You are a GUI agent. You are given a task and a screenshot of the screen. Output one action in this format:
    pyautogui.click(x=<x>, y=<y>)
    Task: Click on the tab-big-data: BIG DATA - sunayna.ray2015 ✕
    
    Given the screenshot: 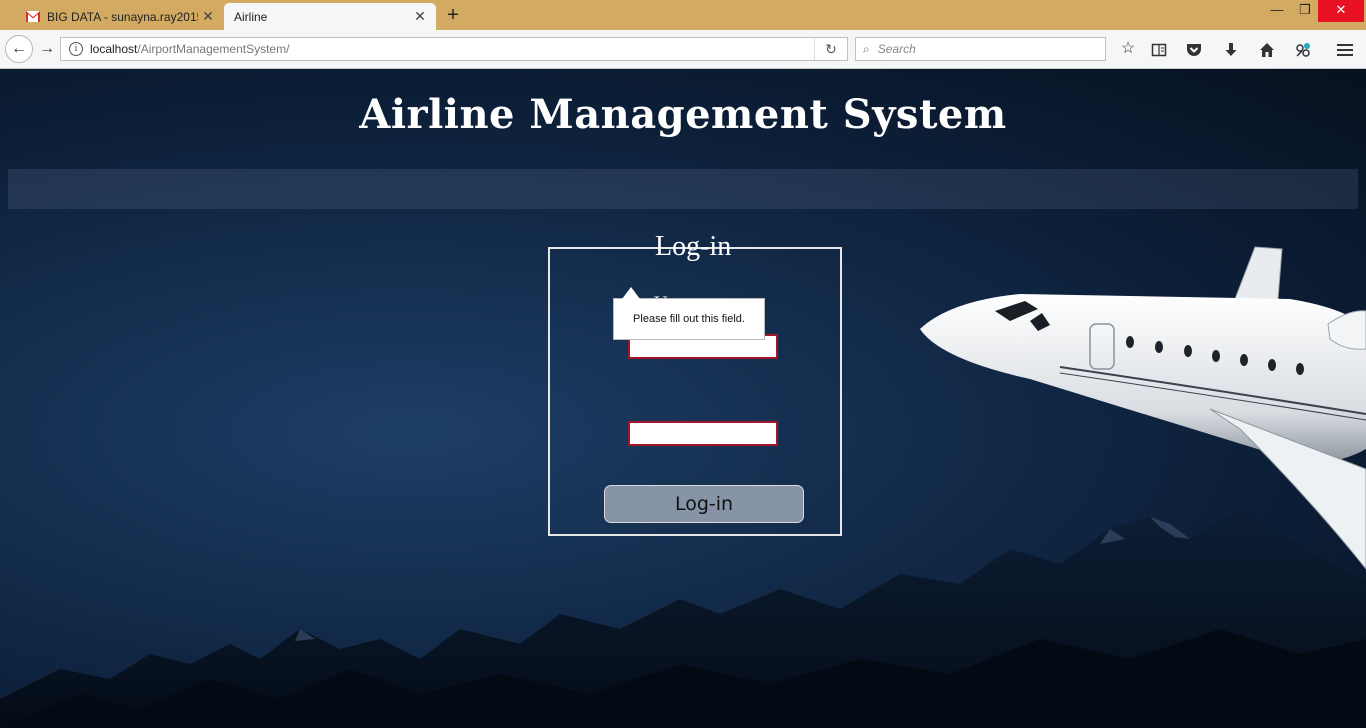 What is the action you would take?
    pyautogui.click(x=119, y=16)
    